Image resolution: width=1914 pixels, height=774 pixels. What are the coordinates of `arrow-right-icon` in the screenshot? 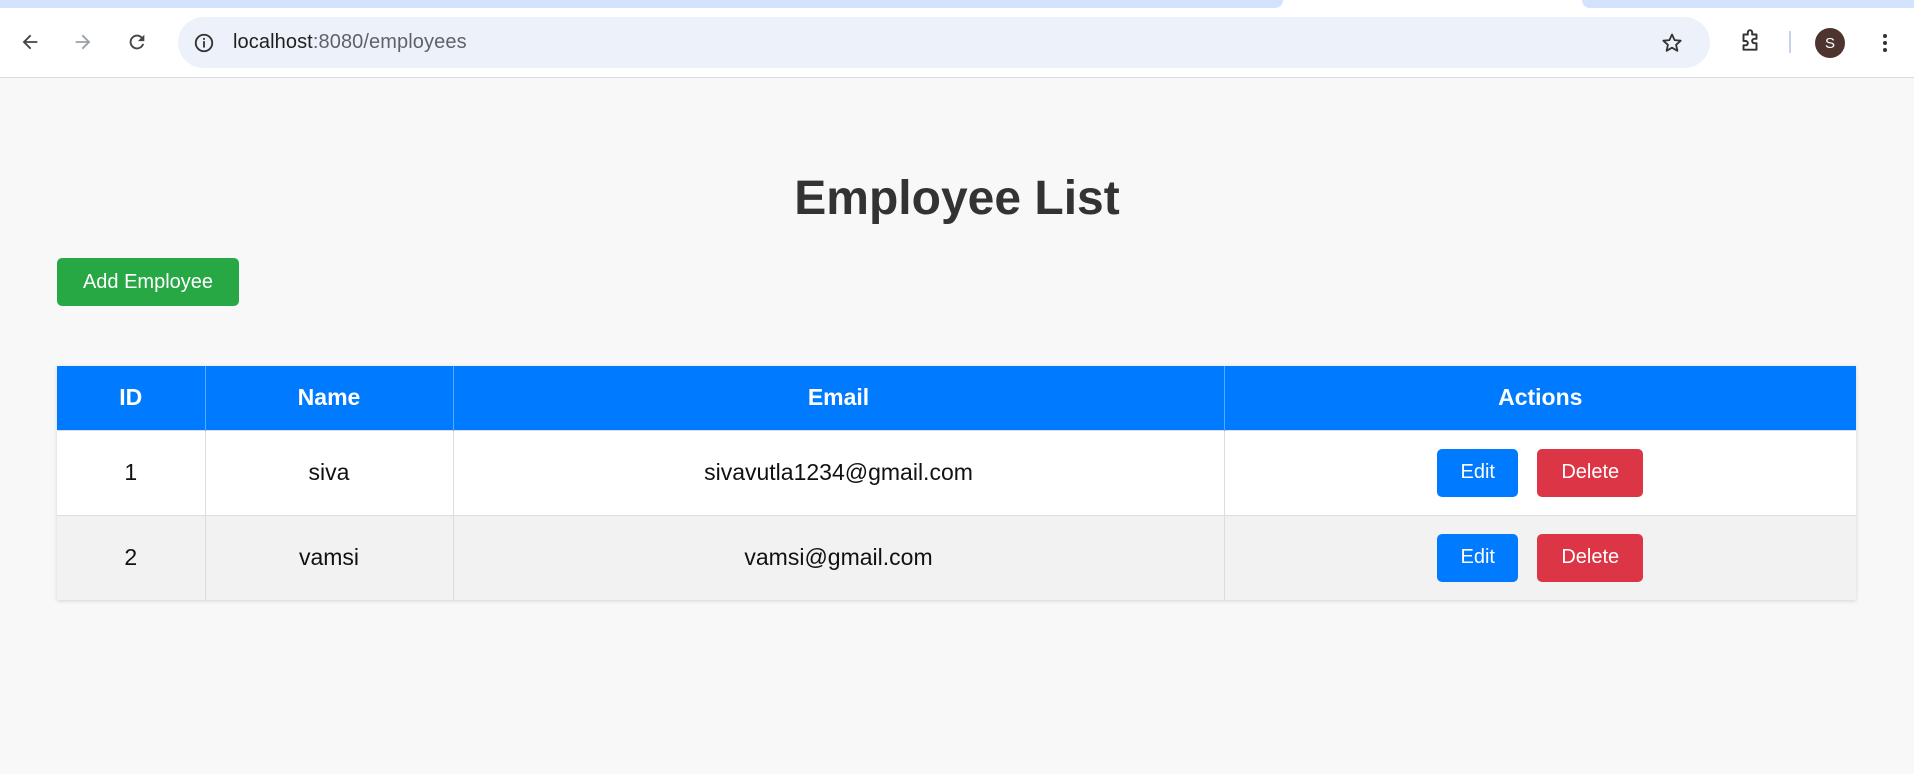 It's located at (83, 42).